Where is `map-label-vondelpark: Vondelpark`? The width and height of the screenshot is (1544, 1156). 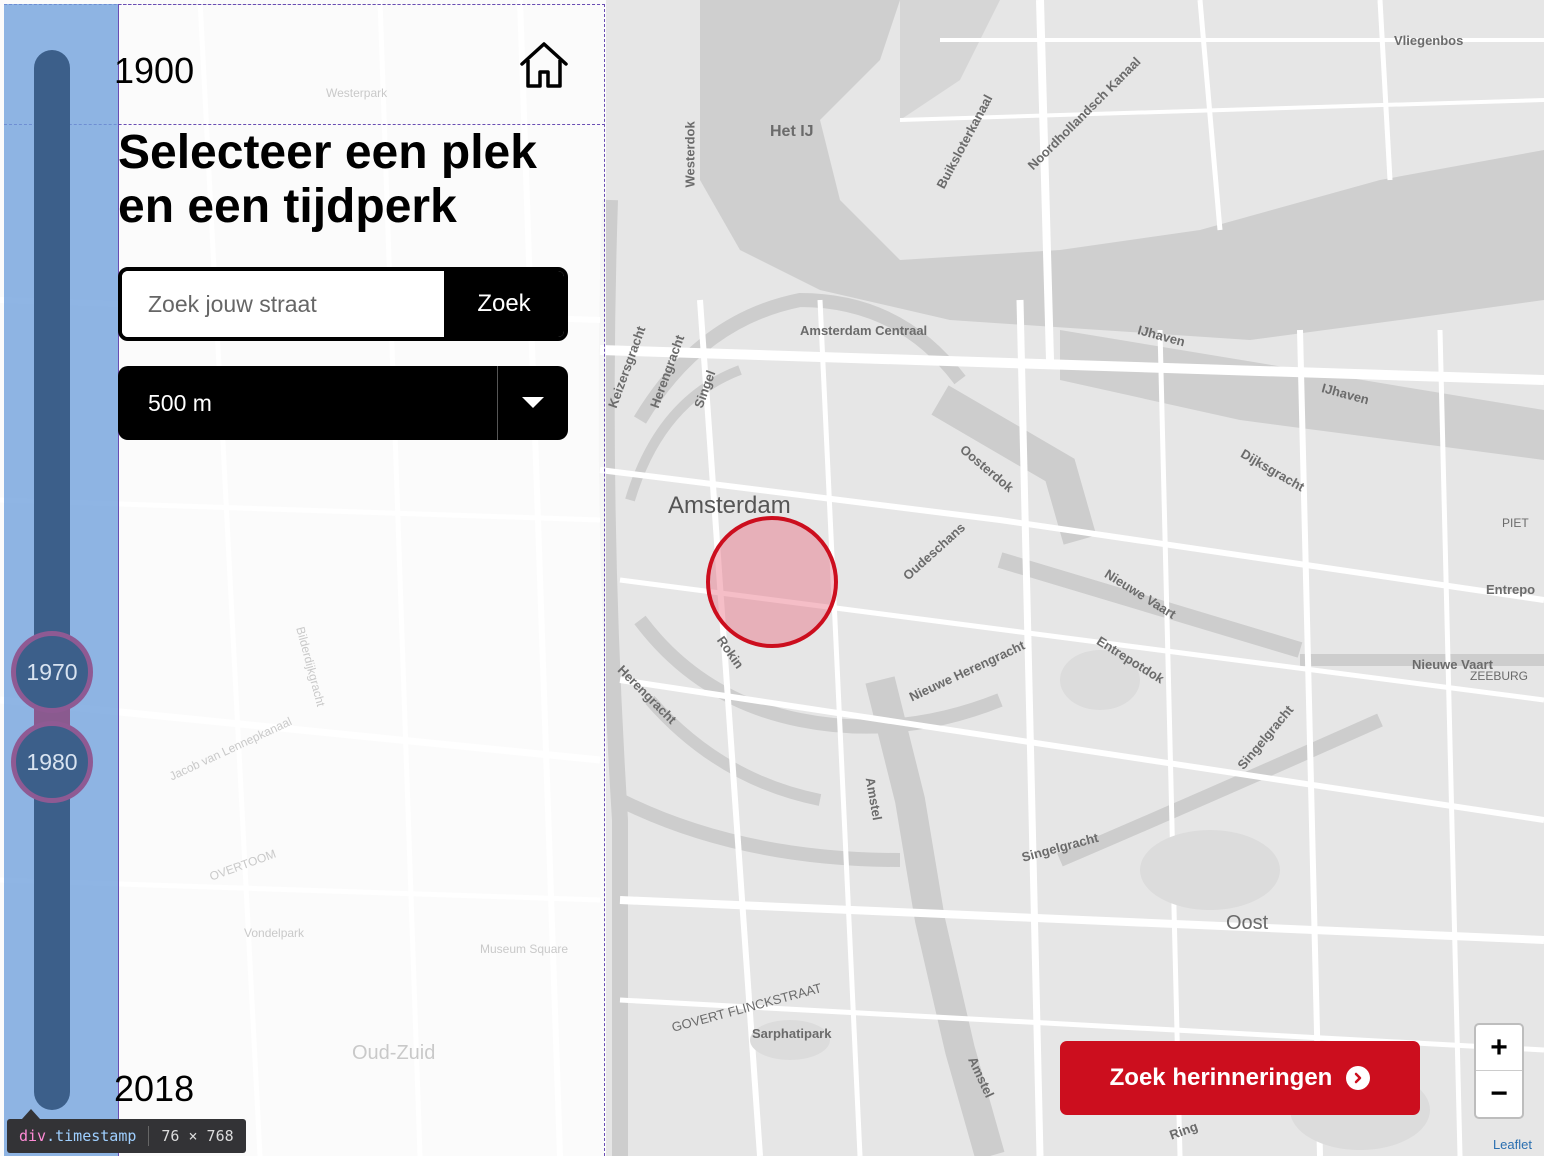 map-label-vondelpark: Vondelpark is located at coordinates (274, 933).